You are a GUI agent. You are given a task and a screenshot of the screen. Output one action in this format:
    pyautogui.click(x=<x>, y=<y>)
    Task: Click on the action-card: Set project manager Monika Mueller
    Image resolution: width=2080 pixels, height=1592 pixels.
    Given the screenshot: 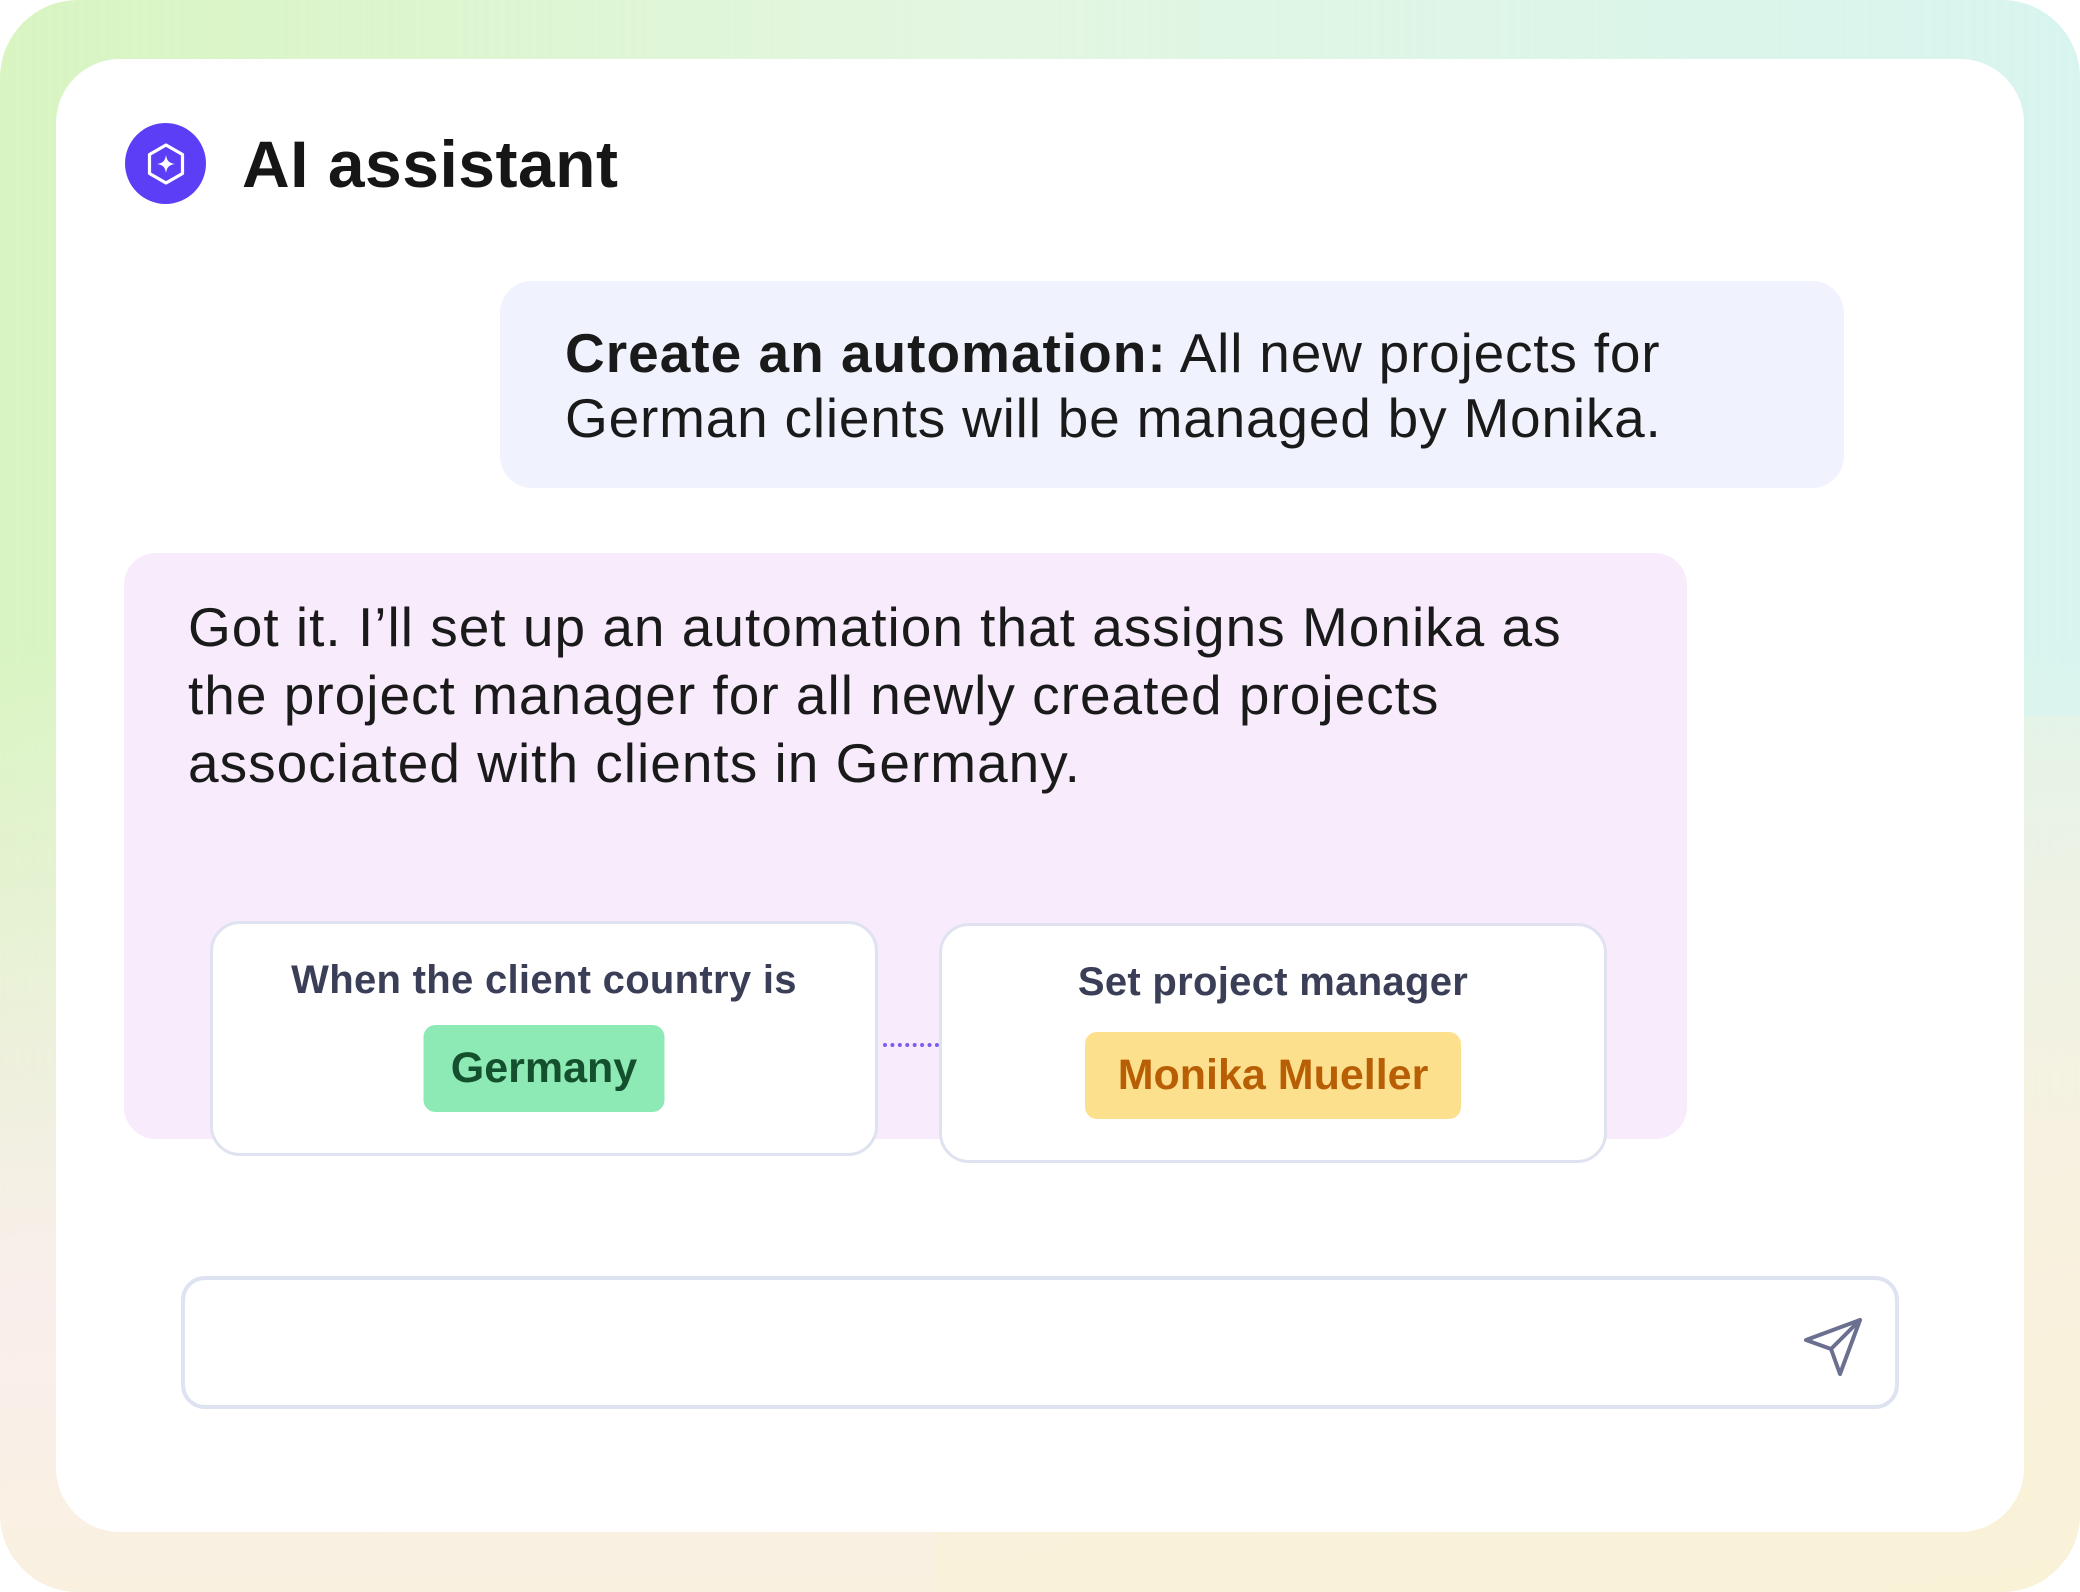 What is the action you would take?
    pyautogui.click(x=1273, y=1043)
    